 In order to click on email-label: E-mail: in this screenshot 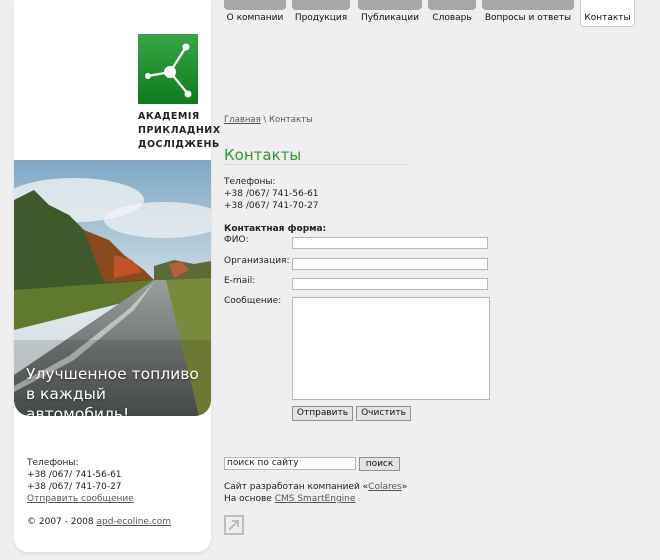, I will do `click(240, 281)`.